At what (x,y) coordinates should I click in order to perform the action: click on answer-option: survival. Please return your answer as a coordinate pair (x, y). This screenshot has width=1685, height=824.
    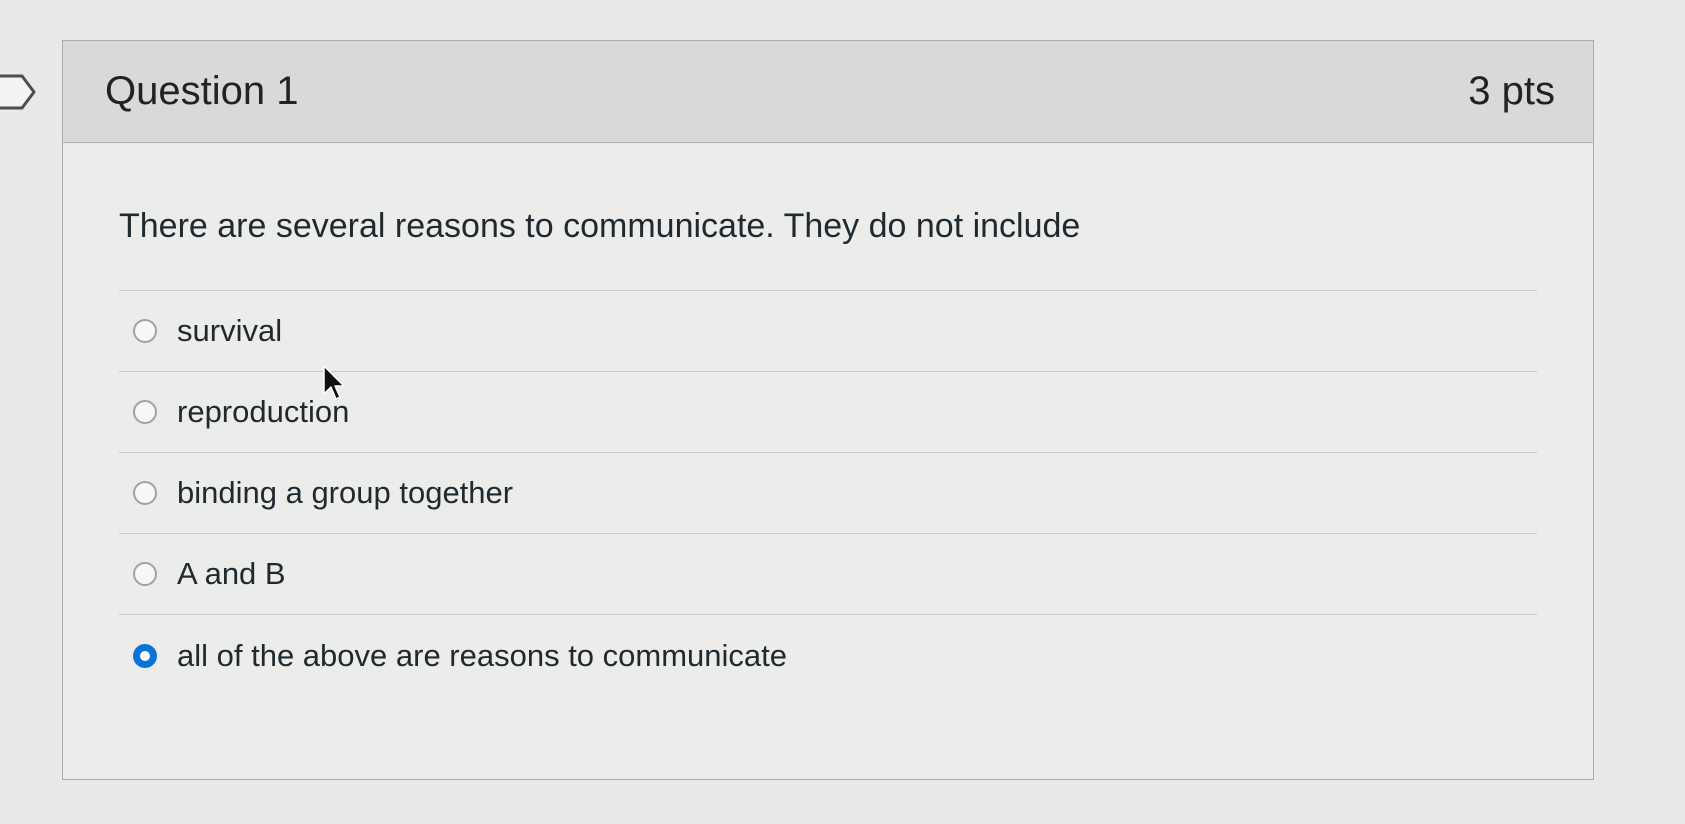
    Looking at the image, I should click on (828, 331).